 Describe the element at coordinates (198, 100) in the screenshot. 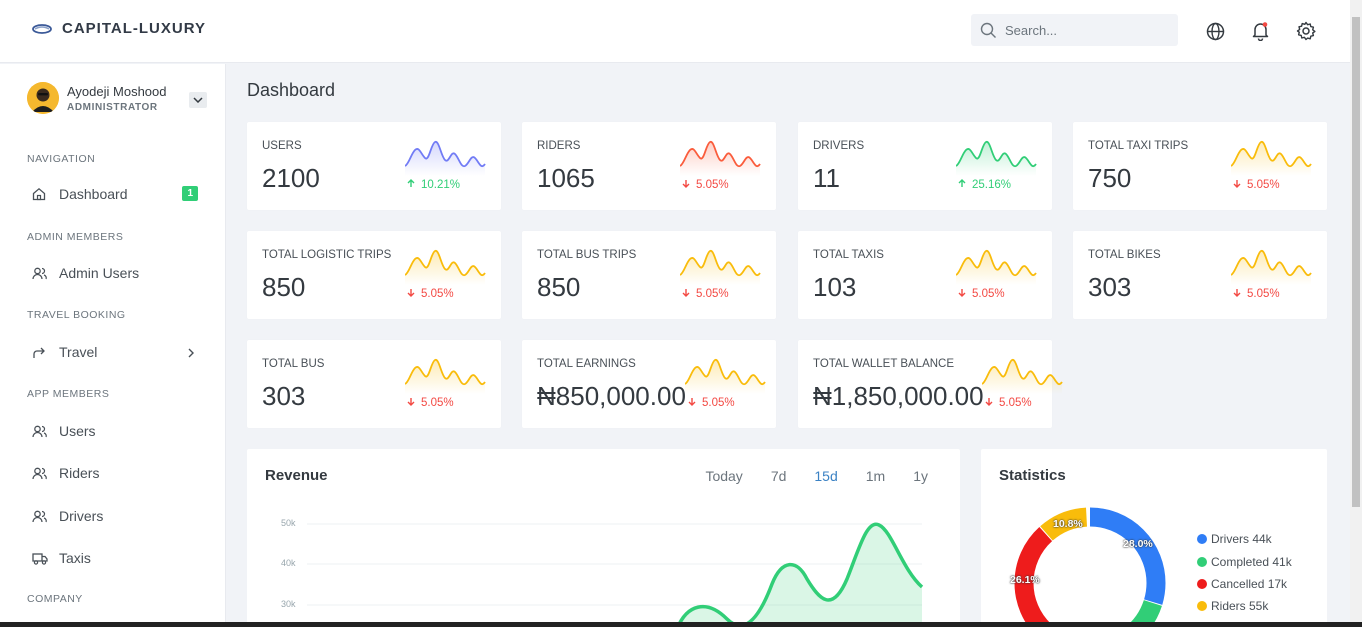

I see `chevron-down-icon` at that location.